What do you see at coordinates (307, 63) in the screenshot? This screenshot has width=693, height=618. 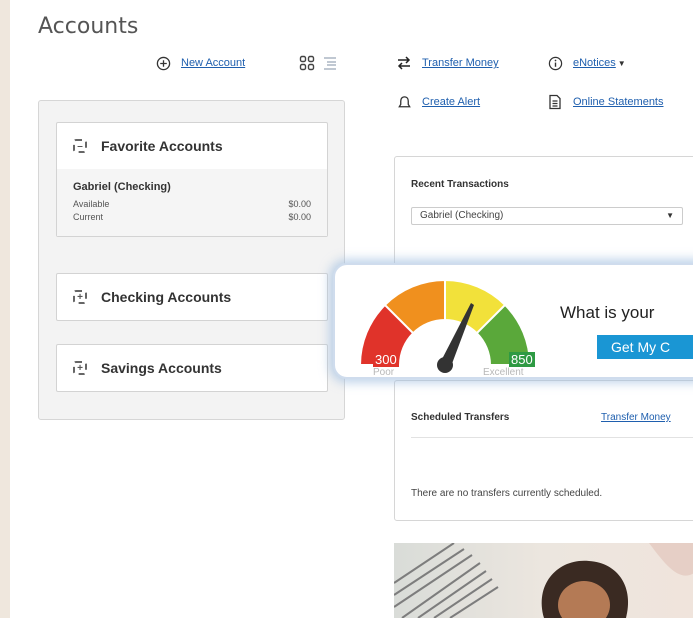 I see `grid-view-icon` at bounding box center [307, 63].